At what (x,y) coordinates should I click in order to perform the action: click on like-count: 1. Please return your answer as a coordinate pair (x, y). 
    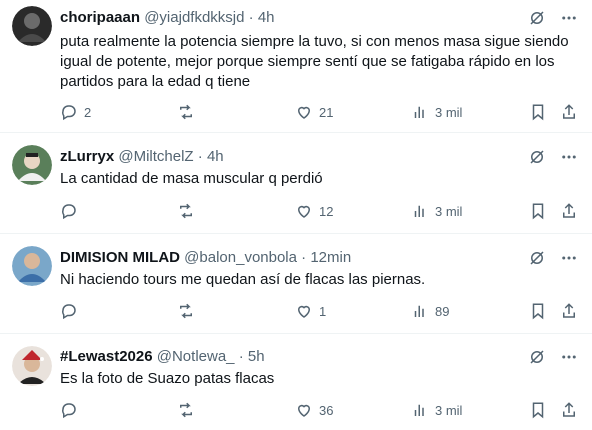
    Looking at the image, I should click on (323, 311).